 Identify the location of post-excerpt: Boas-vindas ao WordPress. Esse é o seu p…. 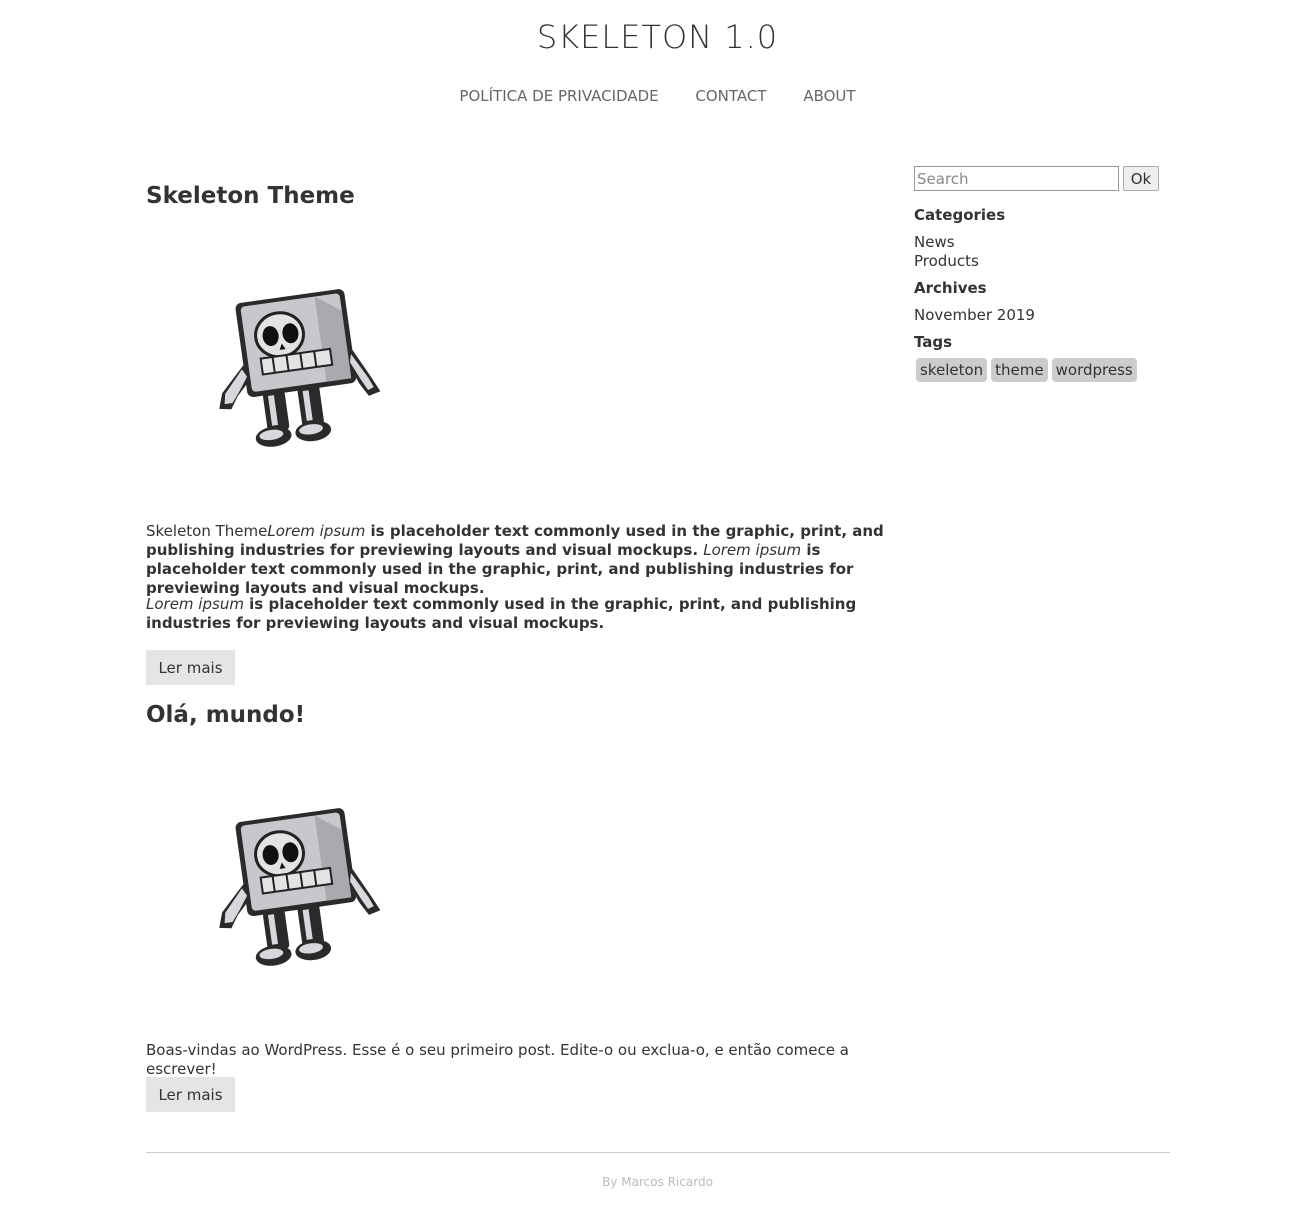
(497, 1059).